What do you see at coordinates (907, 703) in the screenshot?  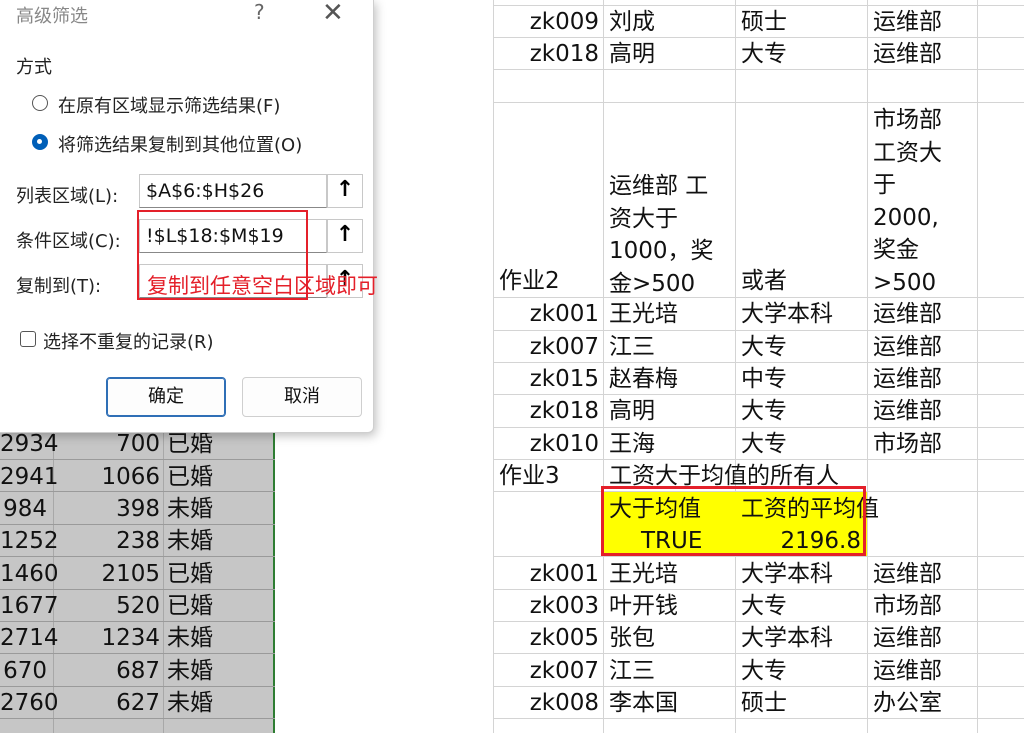 I see `cell-dept: 办公室` at bounding box center [907, 703].